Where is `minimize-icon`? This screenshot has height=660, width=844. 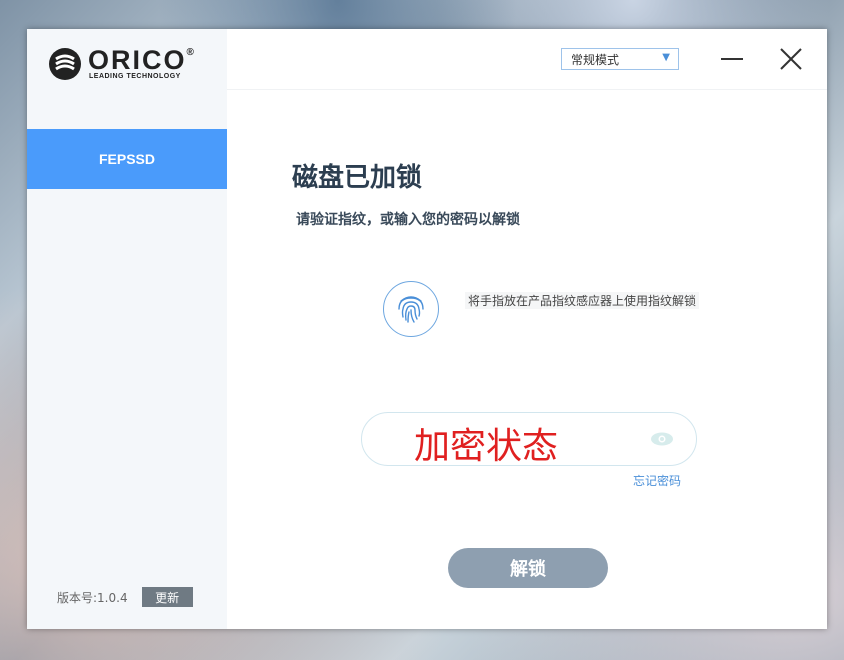 minimize-icon is located at coordinates (732, 59).